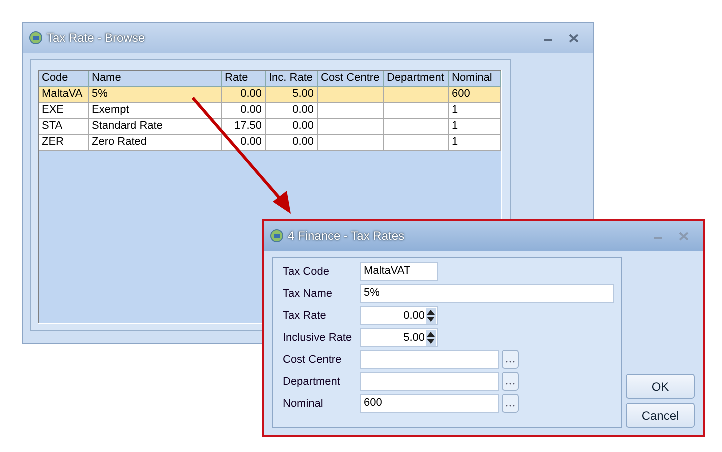 Image resolution: width=722 pixels, height=452 pixels. What do you see at coordinates (306, 272) in the screenshot?
I see `field-label: Tax Code` at bounding box center [306, 272].